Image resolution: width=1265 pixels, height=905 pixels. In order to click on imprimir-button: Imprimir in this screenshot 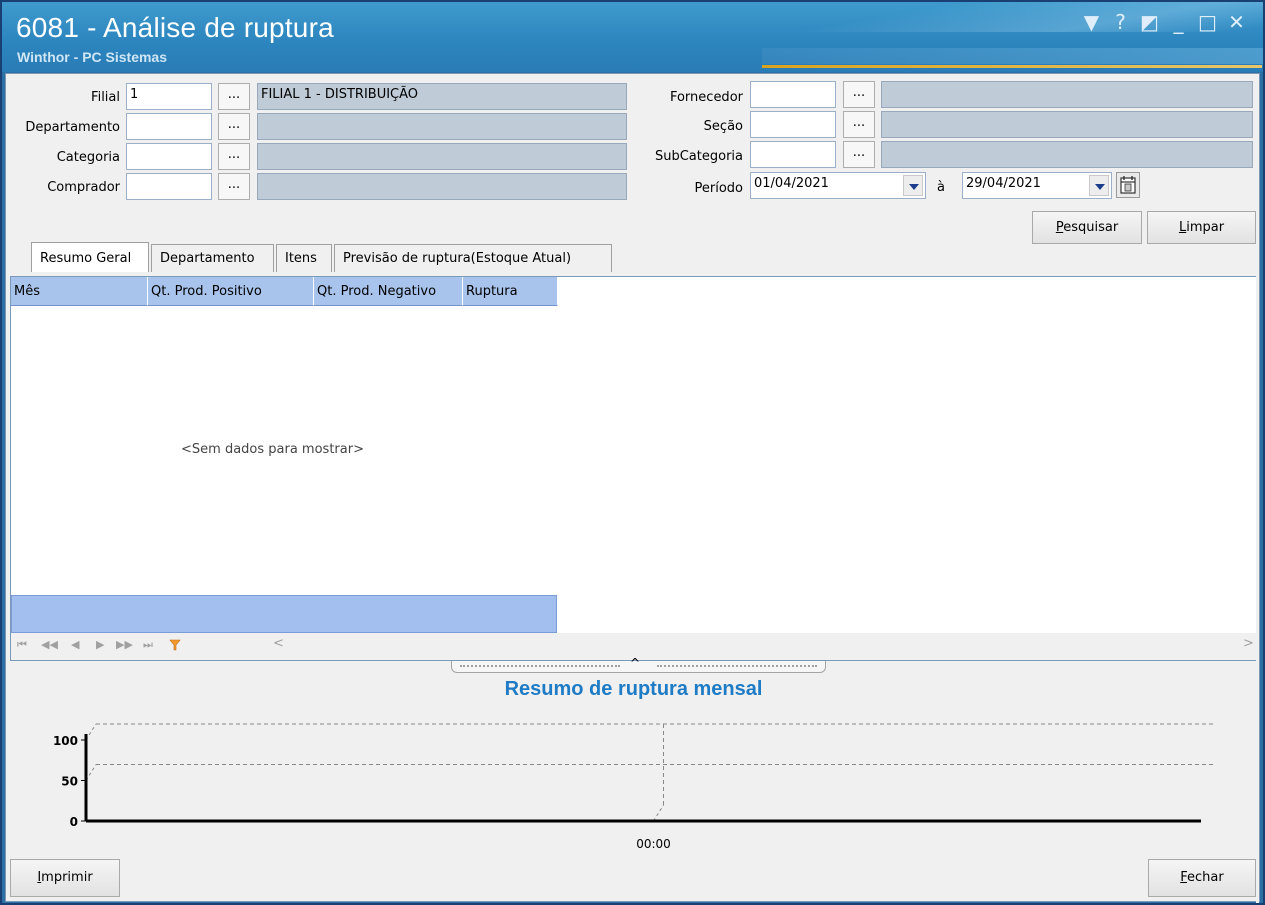, I will do `click(65, 878)`.